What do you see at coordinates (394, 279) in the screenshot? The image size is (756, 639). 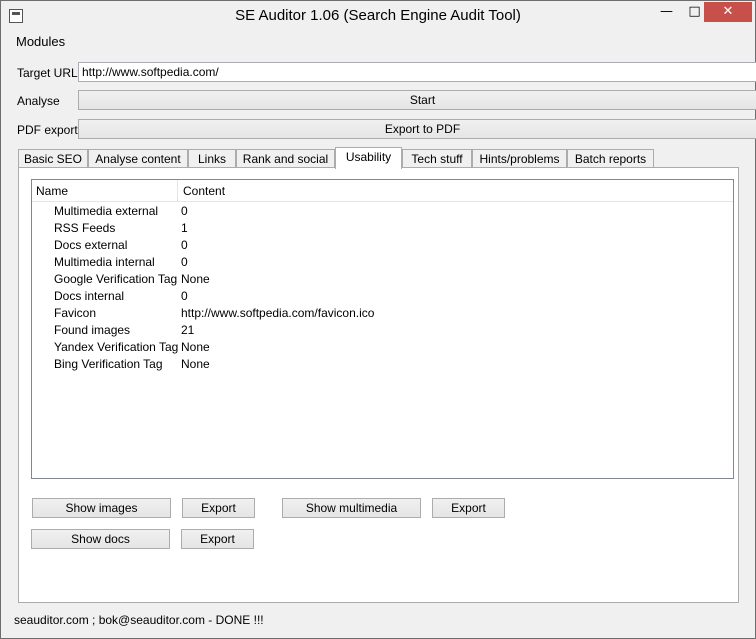 I see `table-row: Google Verification Tag None` at bounding box center [394, 279].